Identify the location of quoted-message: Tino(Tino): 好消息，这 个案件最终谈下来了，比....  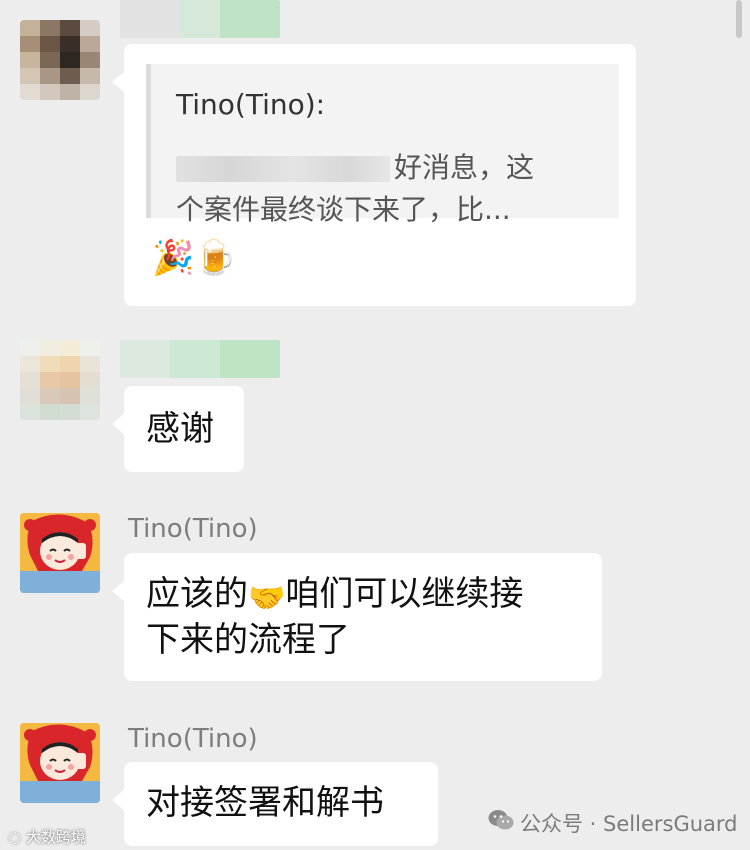
(382, 145).